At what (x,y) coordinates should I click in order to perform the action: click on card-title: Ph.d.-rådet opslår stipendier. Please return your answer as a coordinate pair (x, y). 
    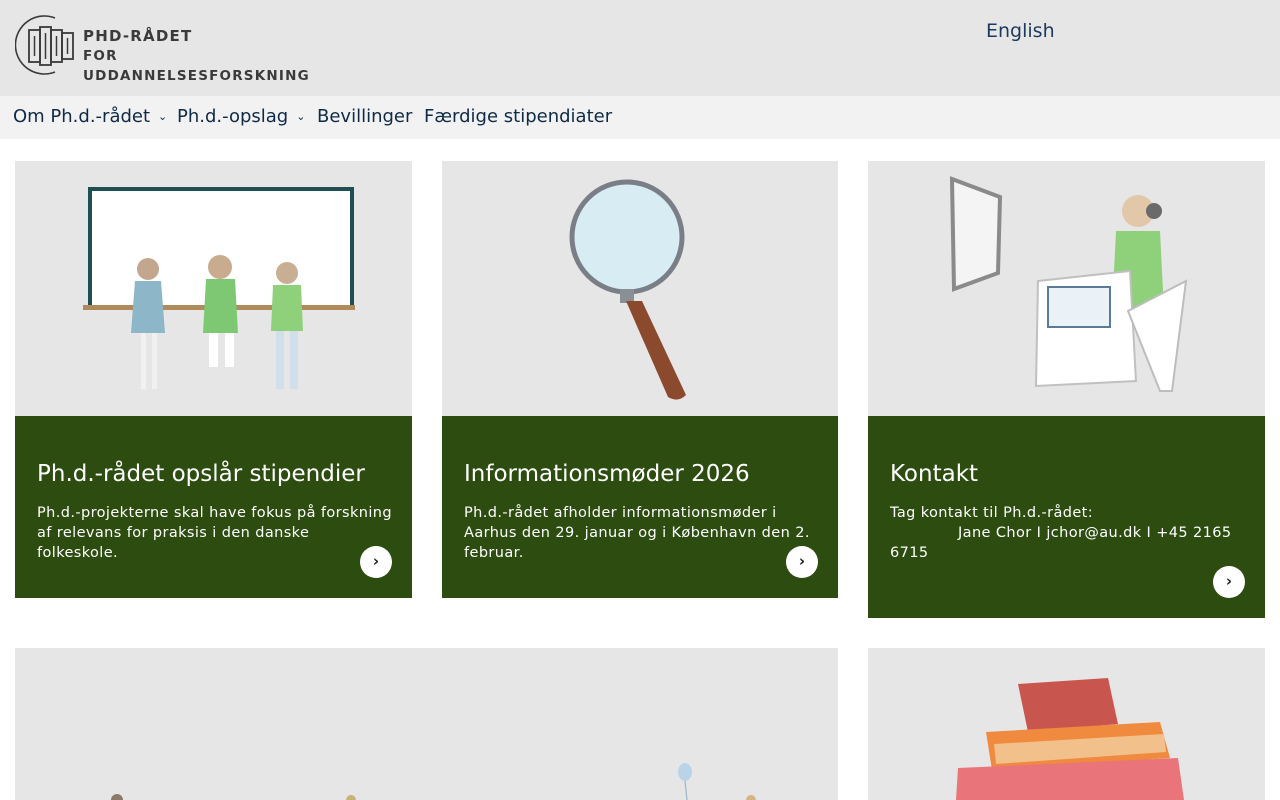
    Looking at the image, I should click on (201, 474).